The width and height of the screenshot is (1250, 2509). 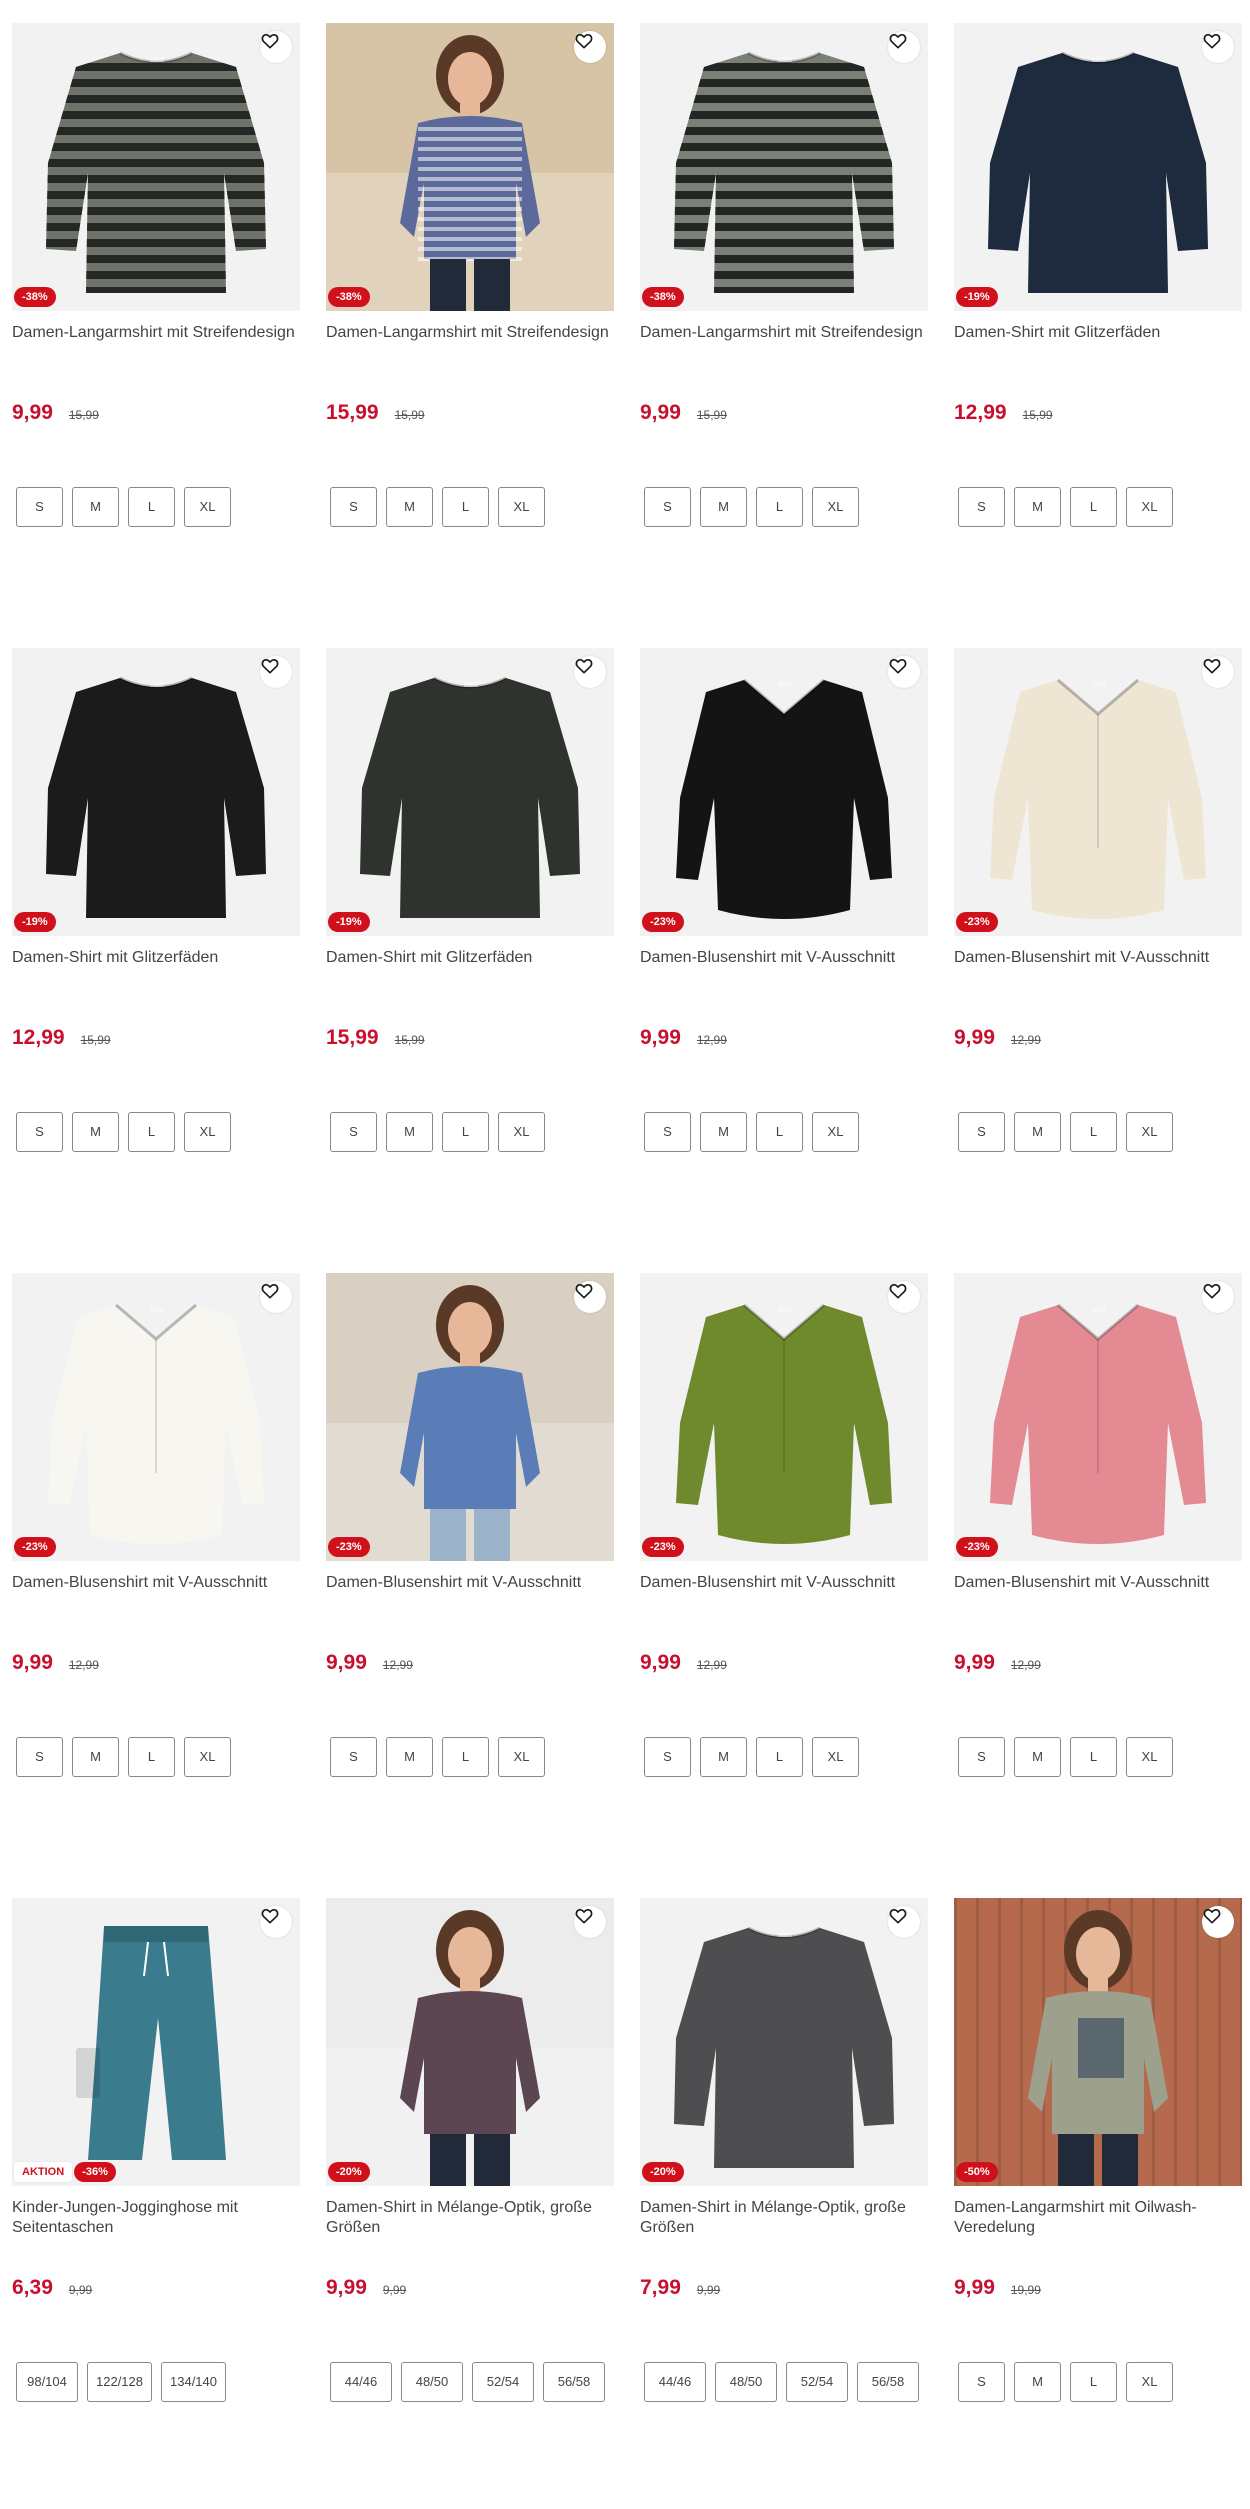 What do you see at coordinates (746, 2382) in the screenshot?
I see `size-option: 48/50` at bounding box center [746, 2382].